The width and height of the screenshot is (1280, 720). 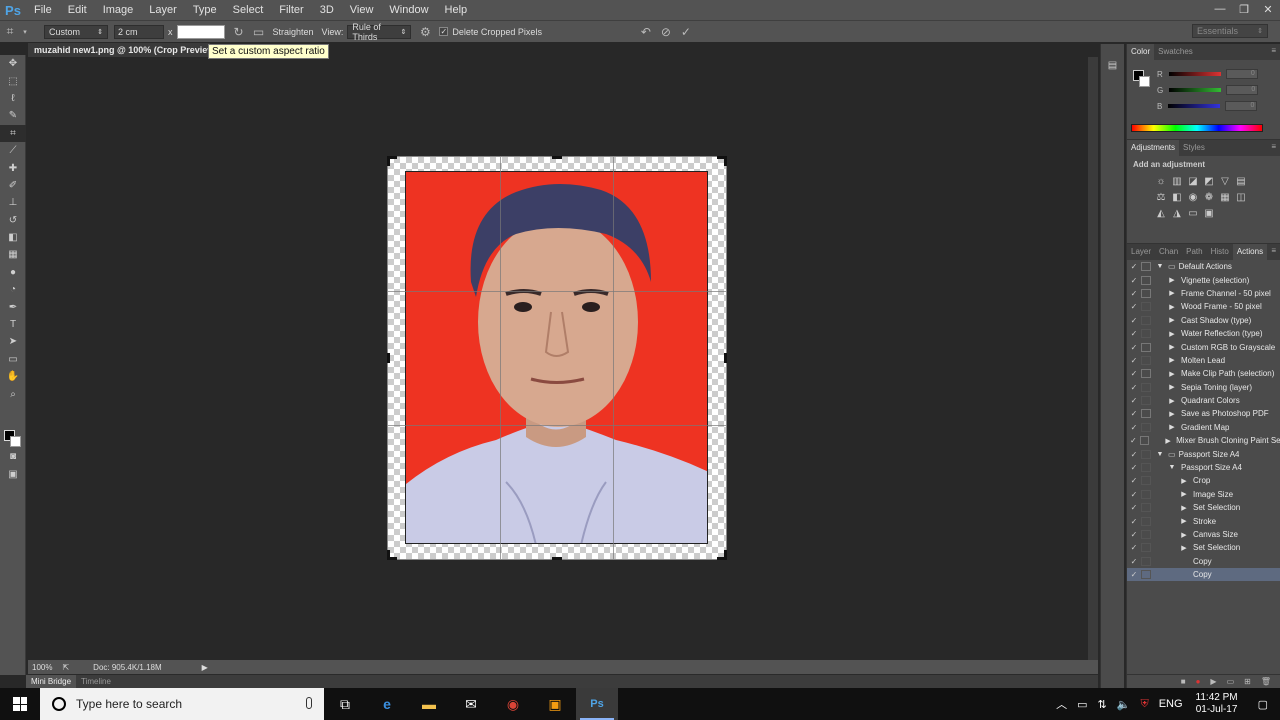 What do you see at coordinates (13, 289) in the screenshot?
I see `dodge-tool-icon: ◔` at bounding box center [13, 289].